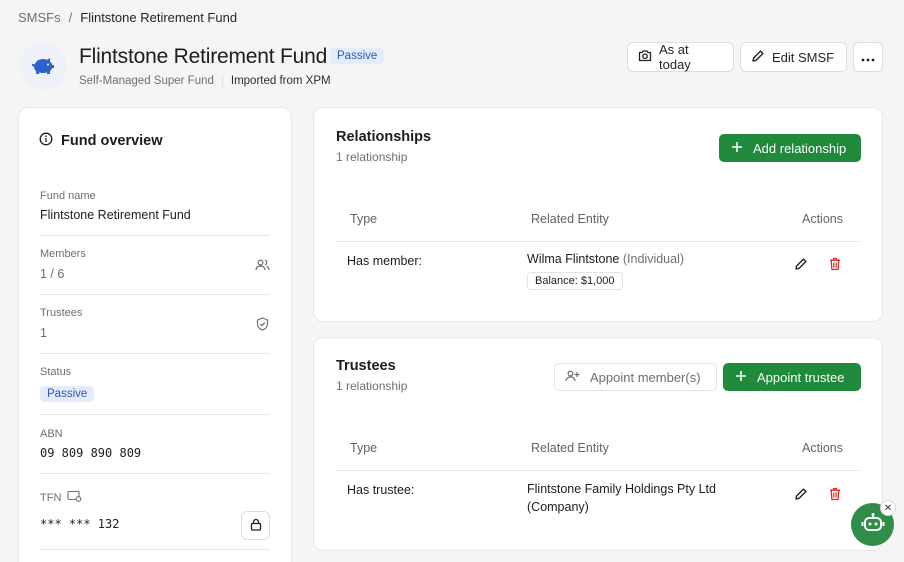  Describe the element at coordinates (575, 281) in the screenshot. I see `balance-chip: Balance: $1,000` at that location.